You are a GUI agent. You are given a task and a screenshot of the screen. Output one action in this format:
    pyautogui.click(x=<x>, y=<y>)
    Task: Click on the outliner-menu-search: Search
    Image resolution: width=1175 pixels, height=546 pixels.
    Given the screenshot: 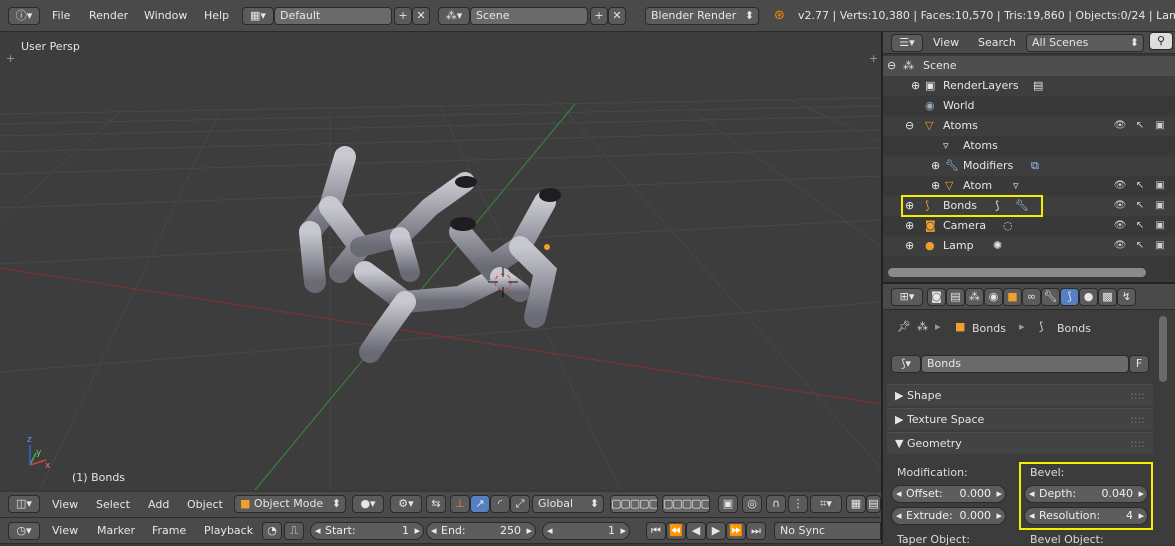 What is the action you would take?
    pyautogui.click(x=997, y=43)
    